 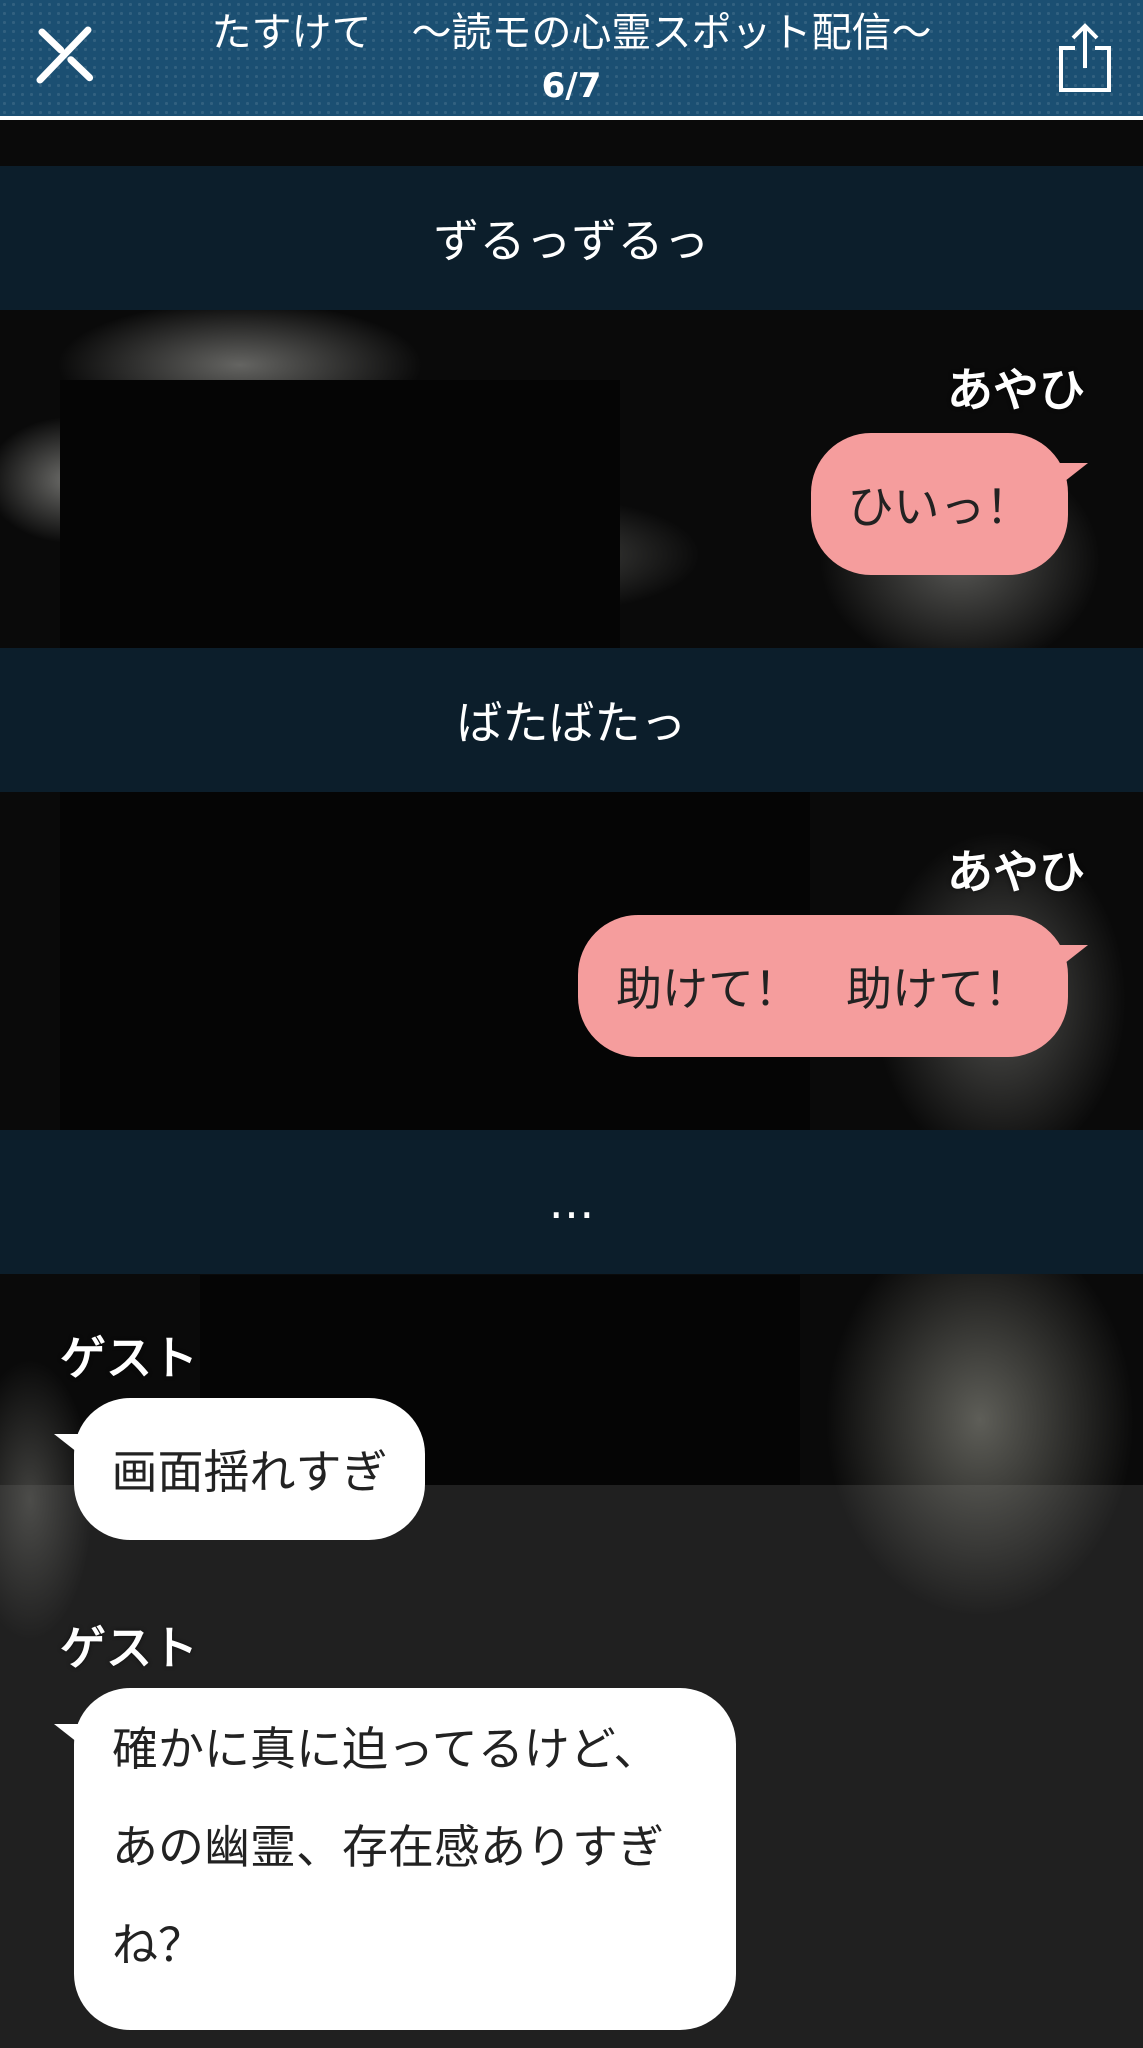 I want to click on narration-bar: ずるっずるっ, so click(x=571, y=238).